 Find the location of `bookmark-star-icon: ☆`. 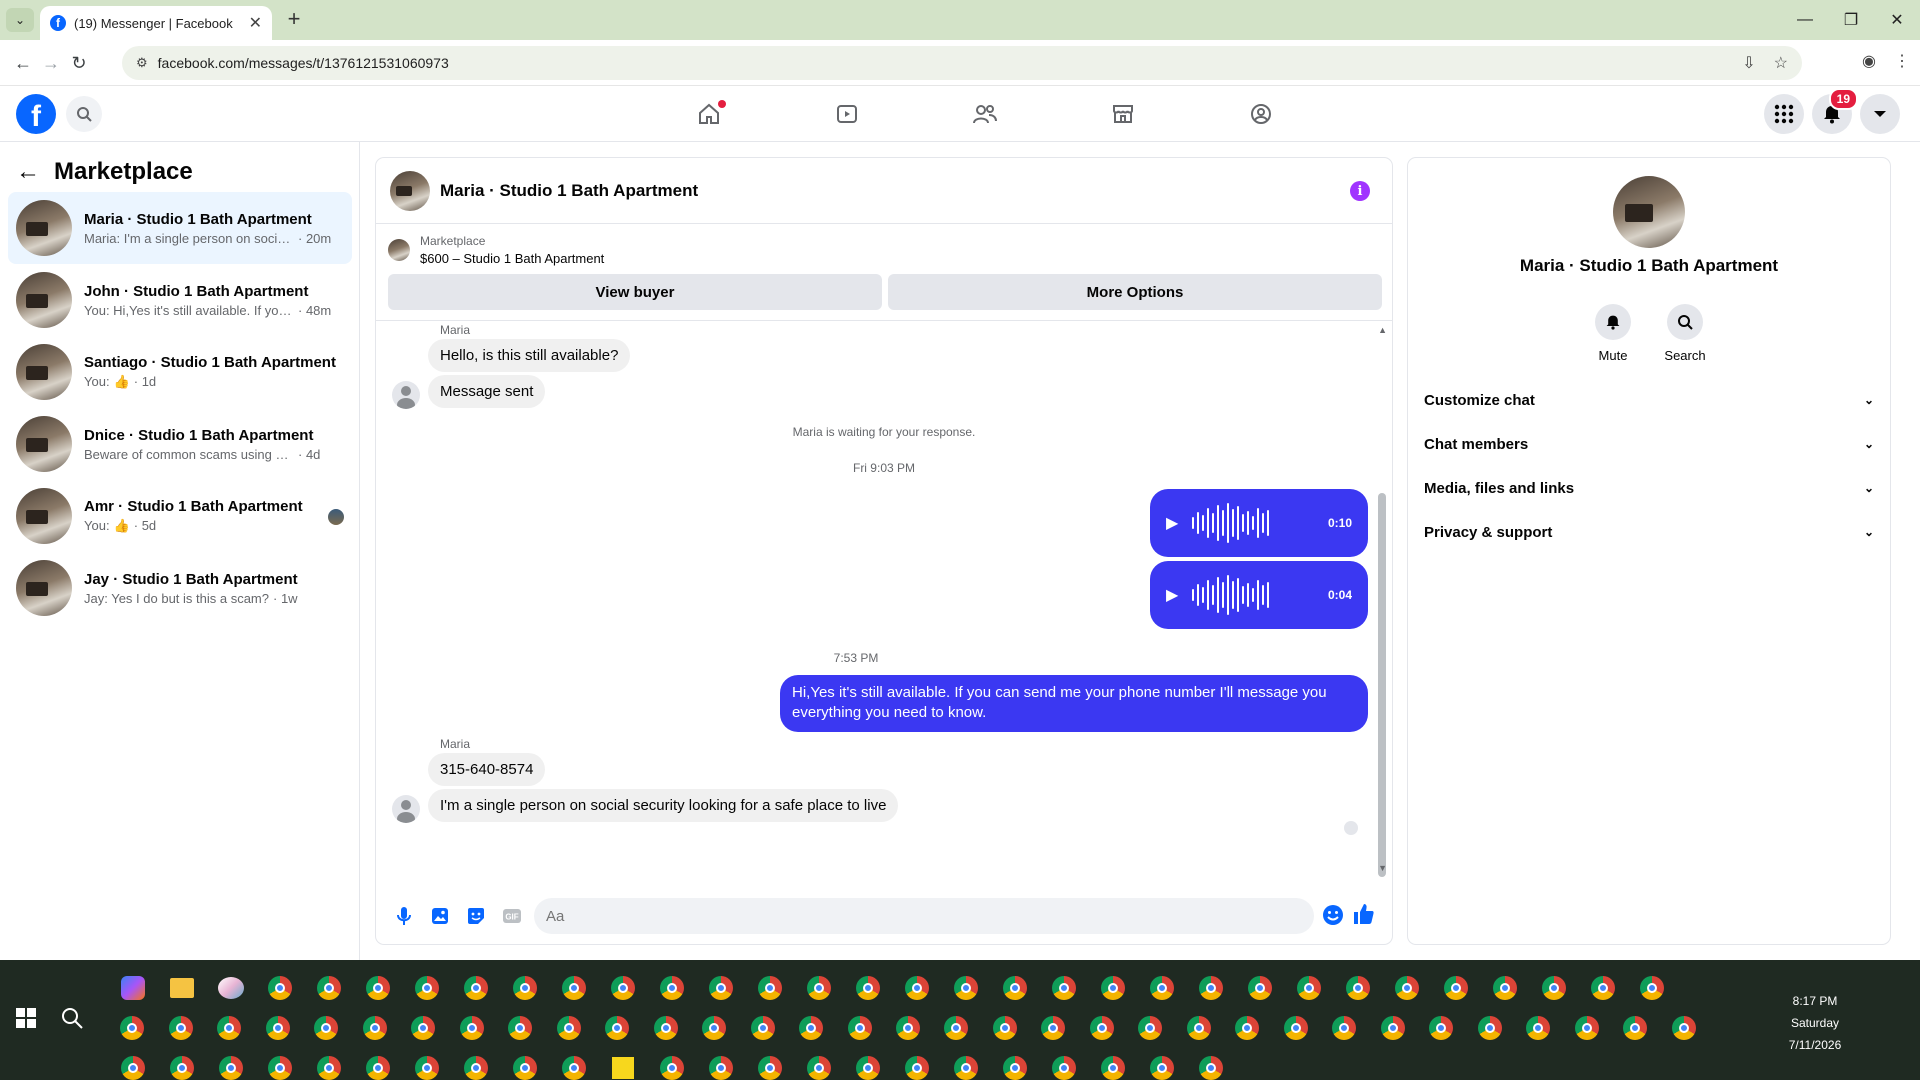

bookmark-star-icon: ☆ is located at coordinates (1781, 63).